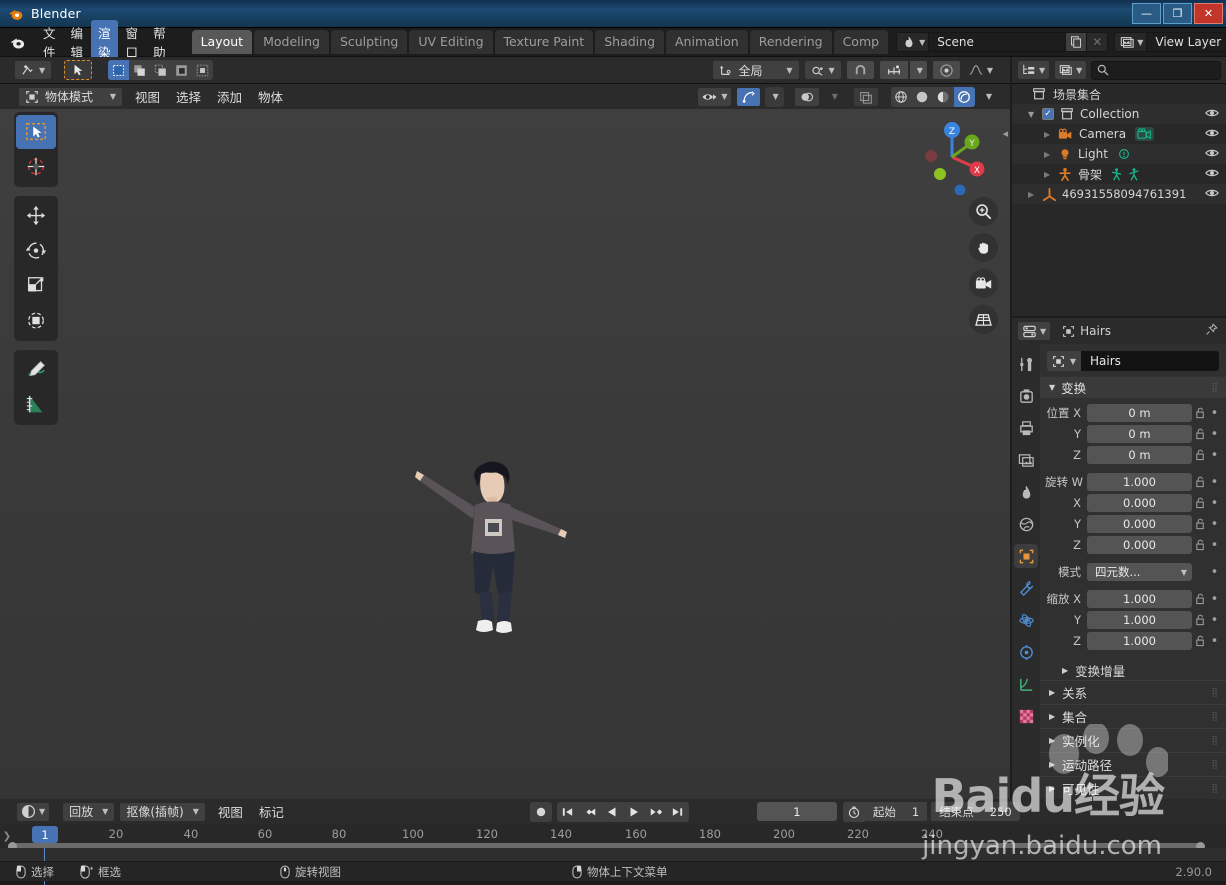  Describe the element at coordinates (806, 96) in the screenshot. I see `overlays-toggle` at that location.